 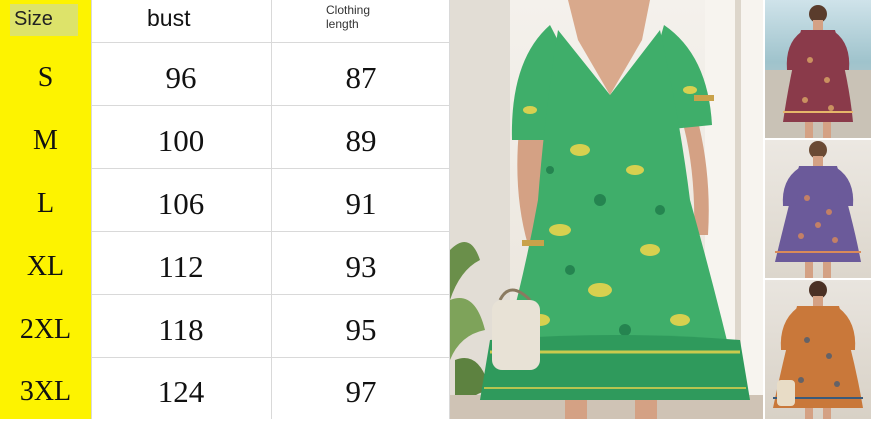 I want to click on length-cell: 95, so click(x=361, y=329).